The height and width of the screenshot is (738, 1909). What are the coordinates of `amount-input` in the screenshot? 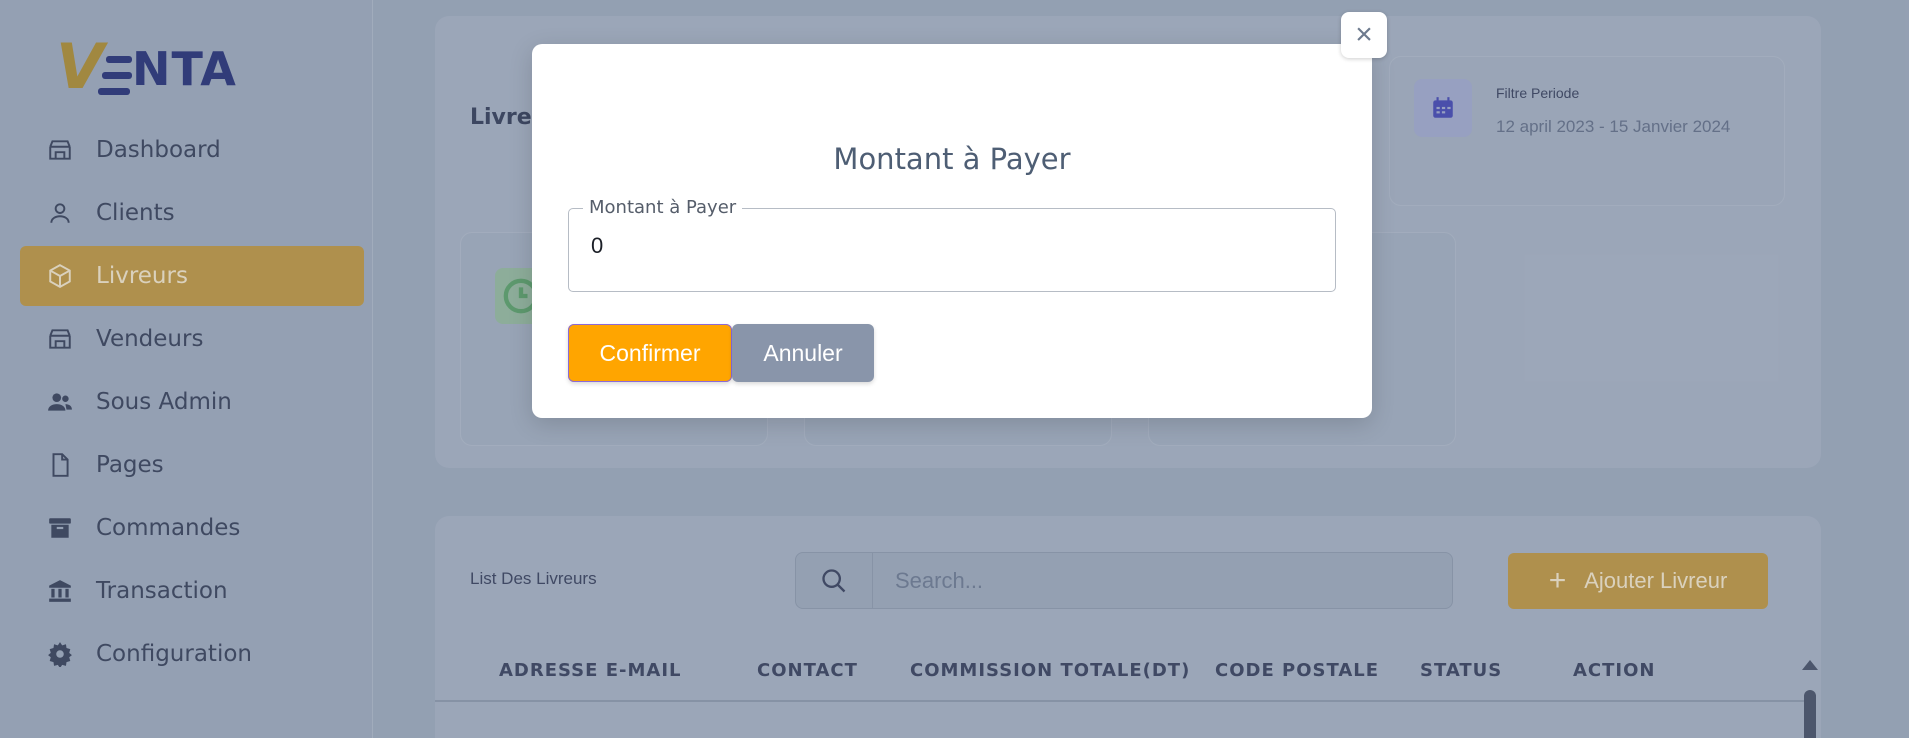 It's located at (941, 246).